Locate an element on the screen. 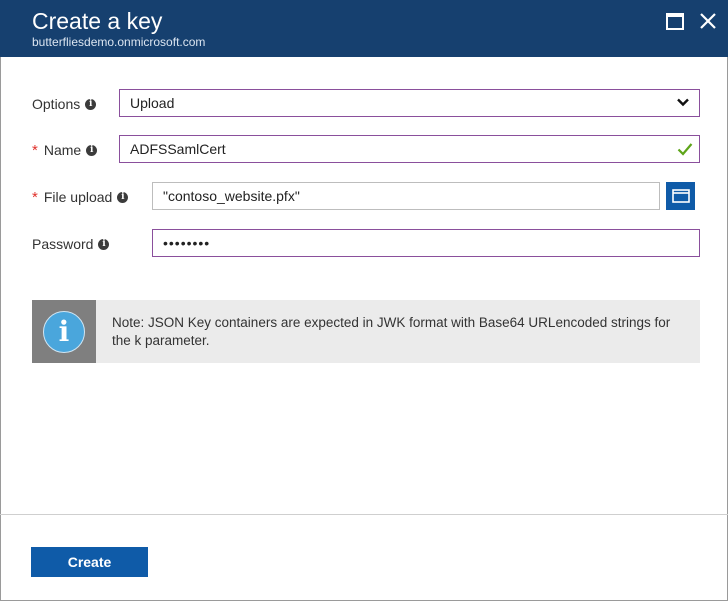 The image size is (728, 601). options-select: Upload is located at coordinates (409, 103).